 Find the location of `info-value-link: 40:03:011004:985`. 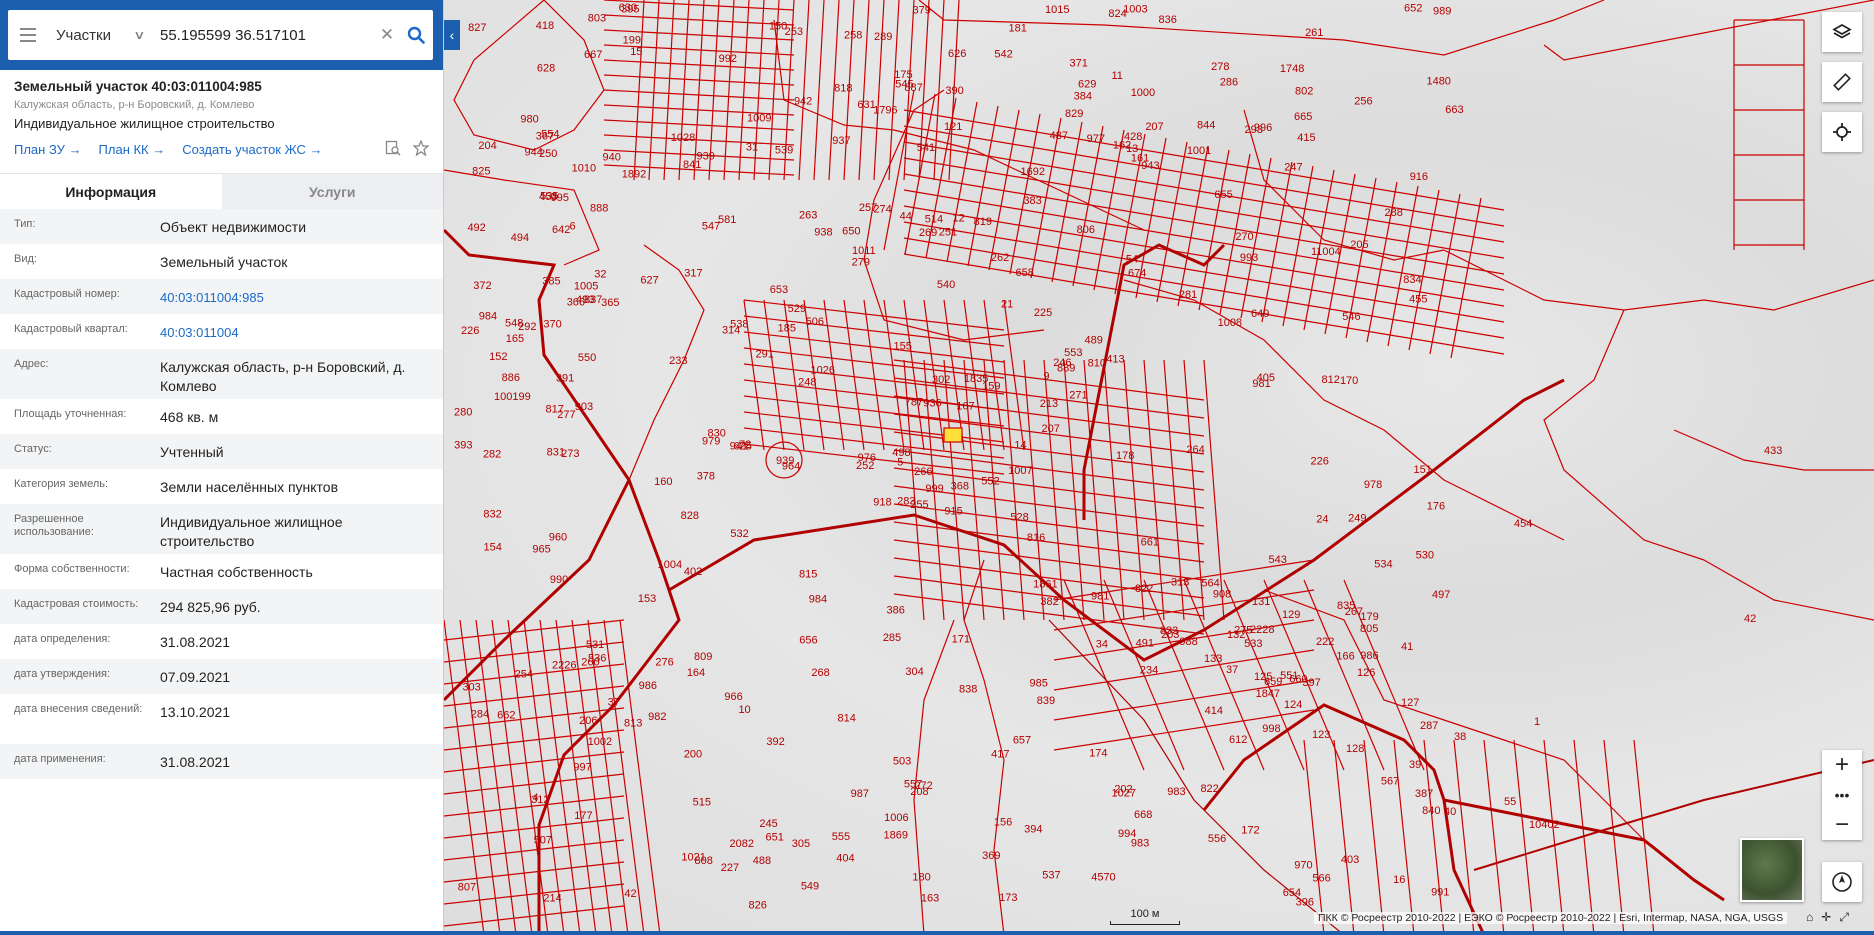

info-value-link: 40:03:011004:985 is located at coordinates (294, 301).